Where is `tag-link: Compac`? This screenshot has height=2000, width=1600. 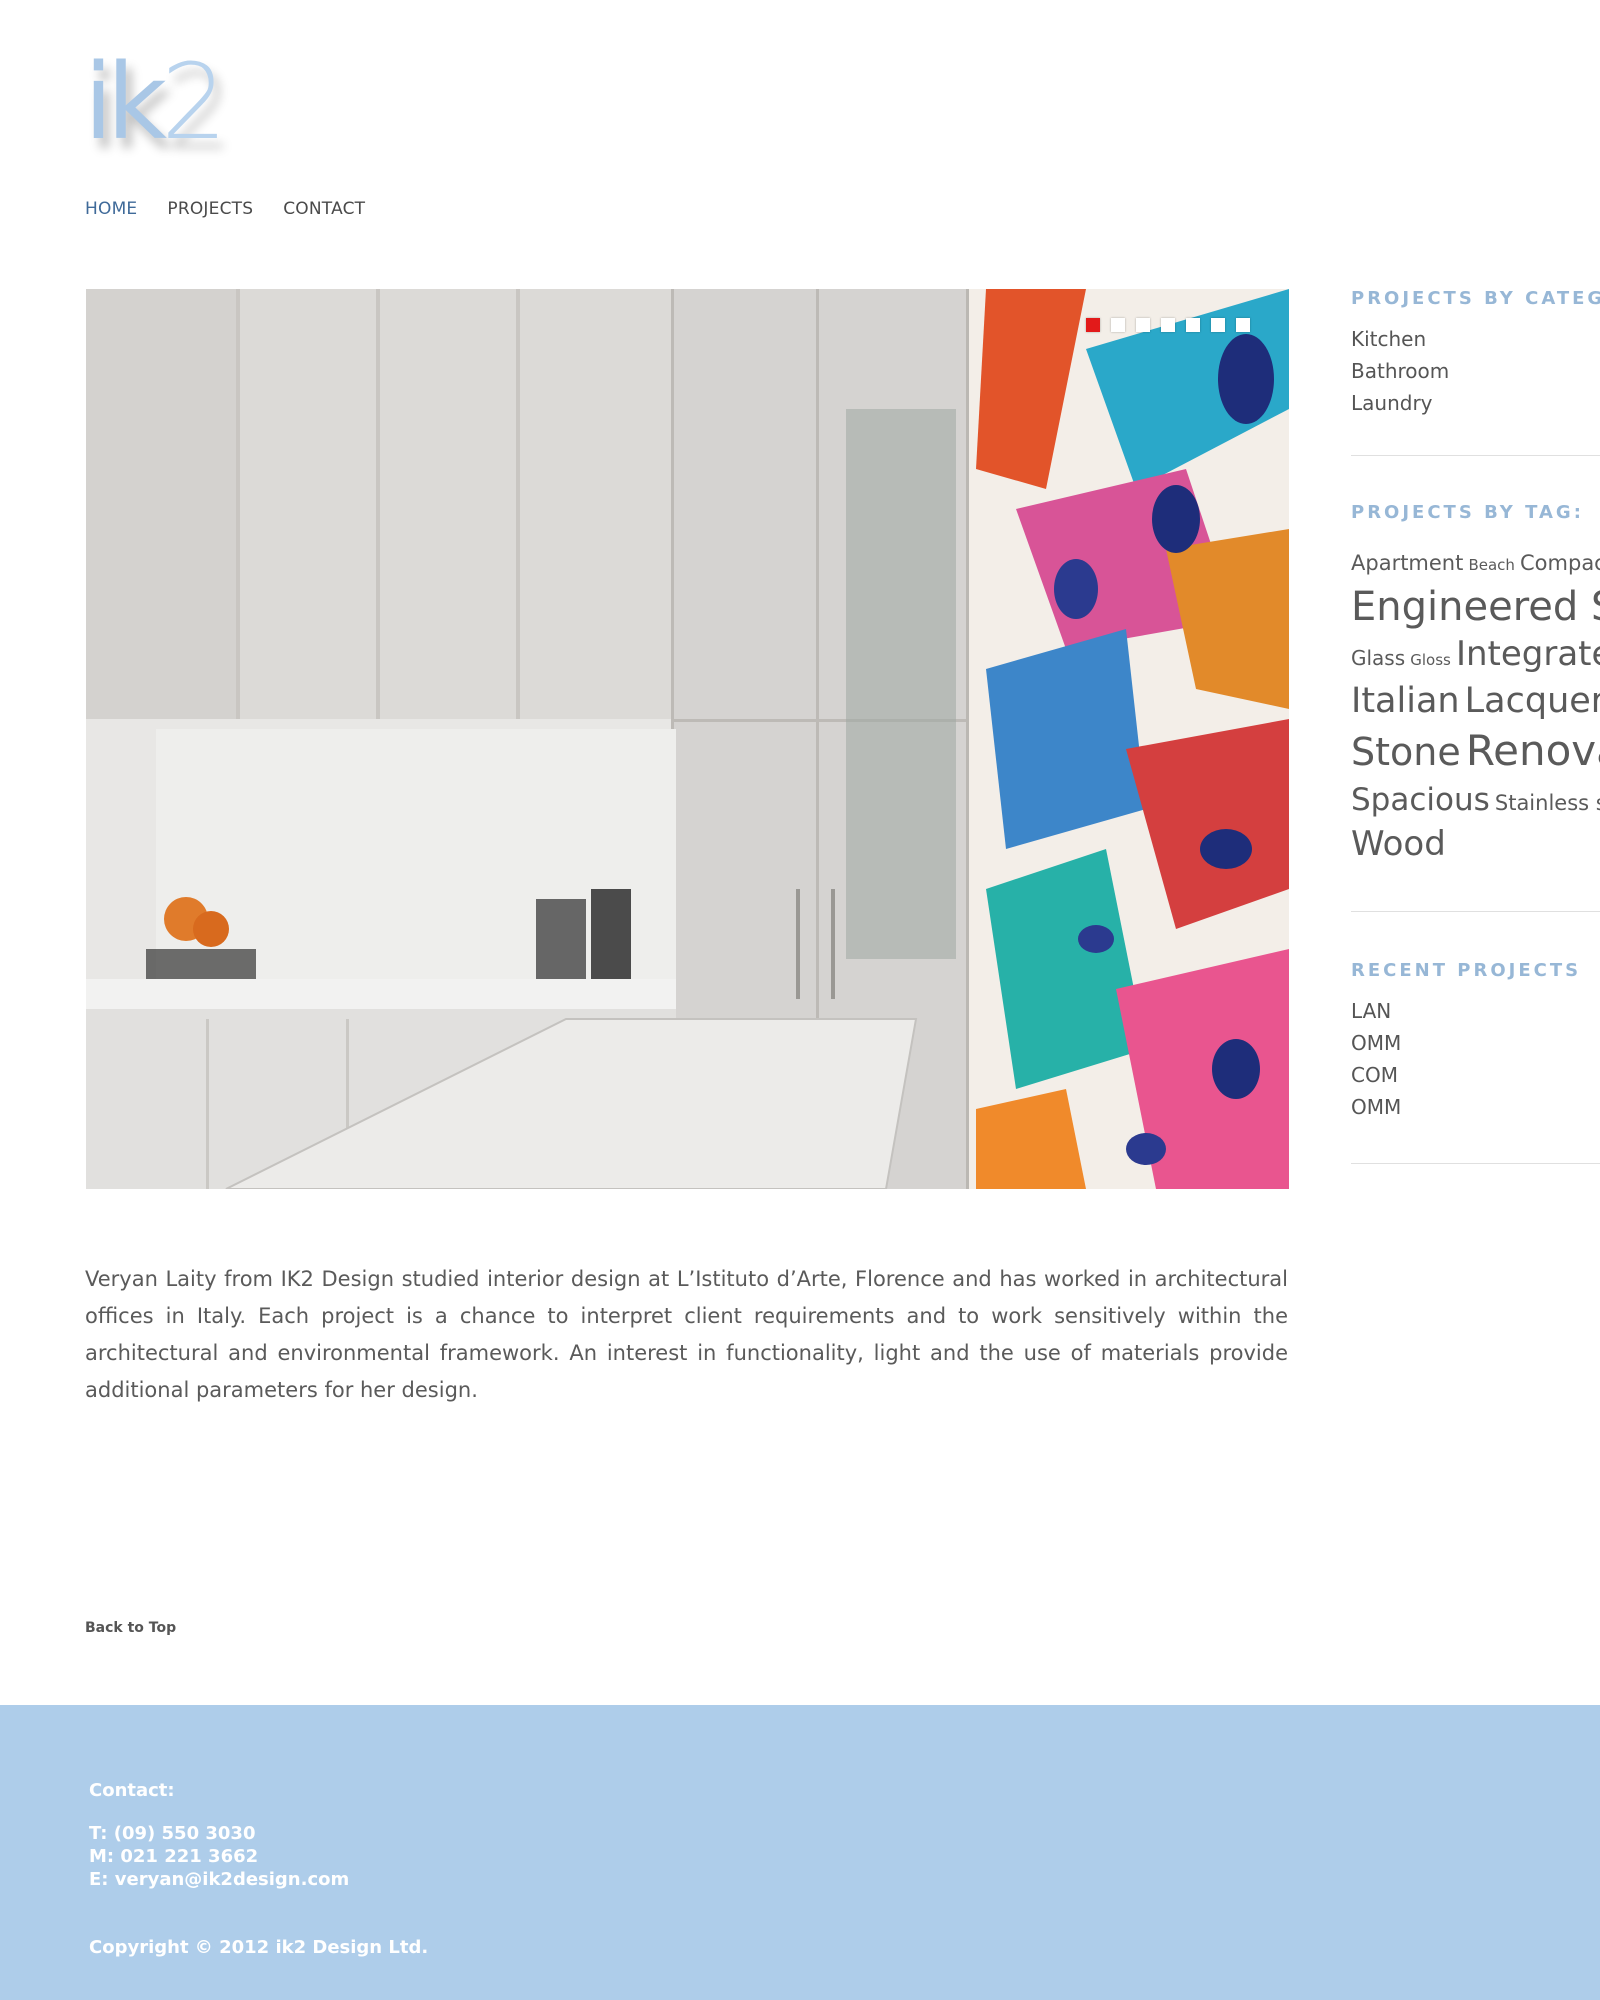
tag-link: Compac is located at coordinates (1560, 563).